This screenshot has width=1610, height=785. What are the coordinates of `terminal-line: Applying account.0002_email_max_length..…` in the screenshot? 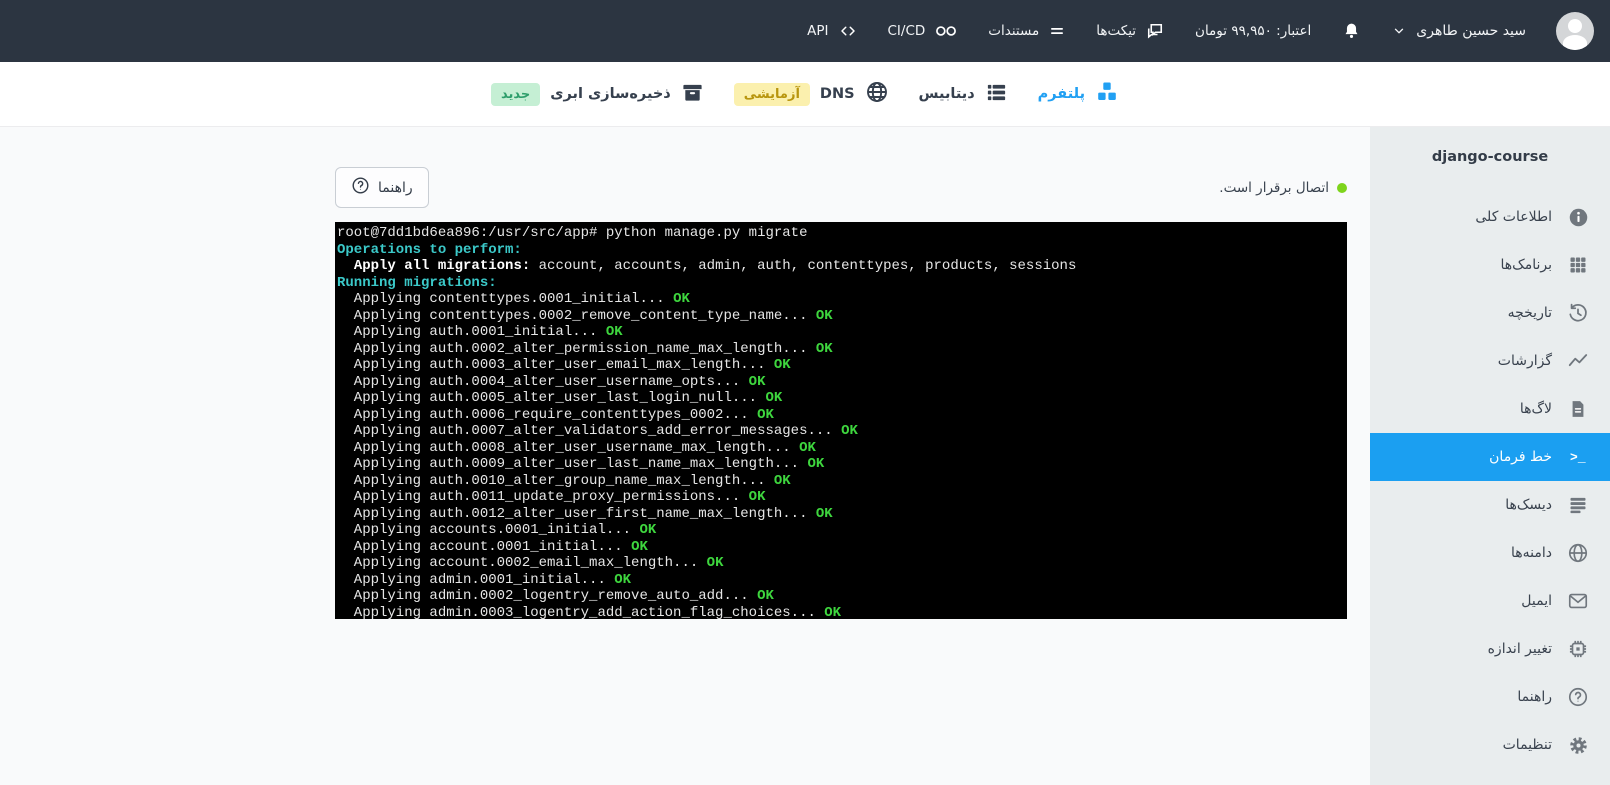 It's located at (530, 563).